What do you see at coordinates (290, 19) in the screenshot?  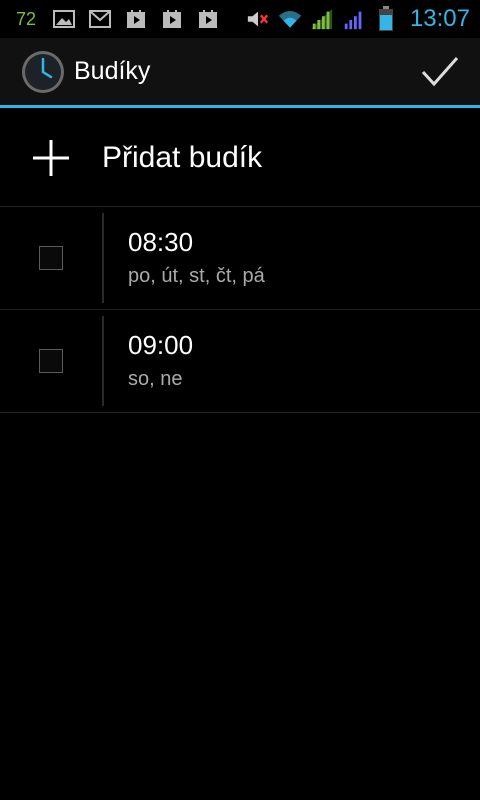 I see `wifi-icon` at bounding box center [290, 19].